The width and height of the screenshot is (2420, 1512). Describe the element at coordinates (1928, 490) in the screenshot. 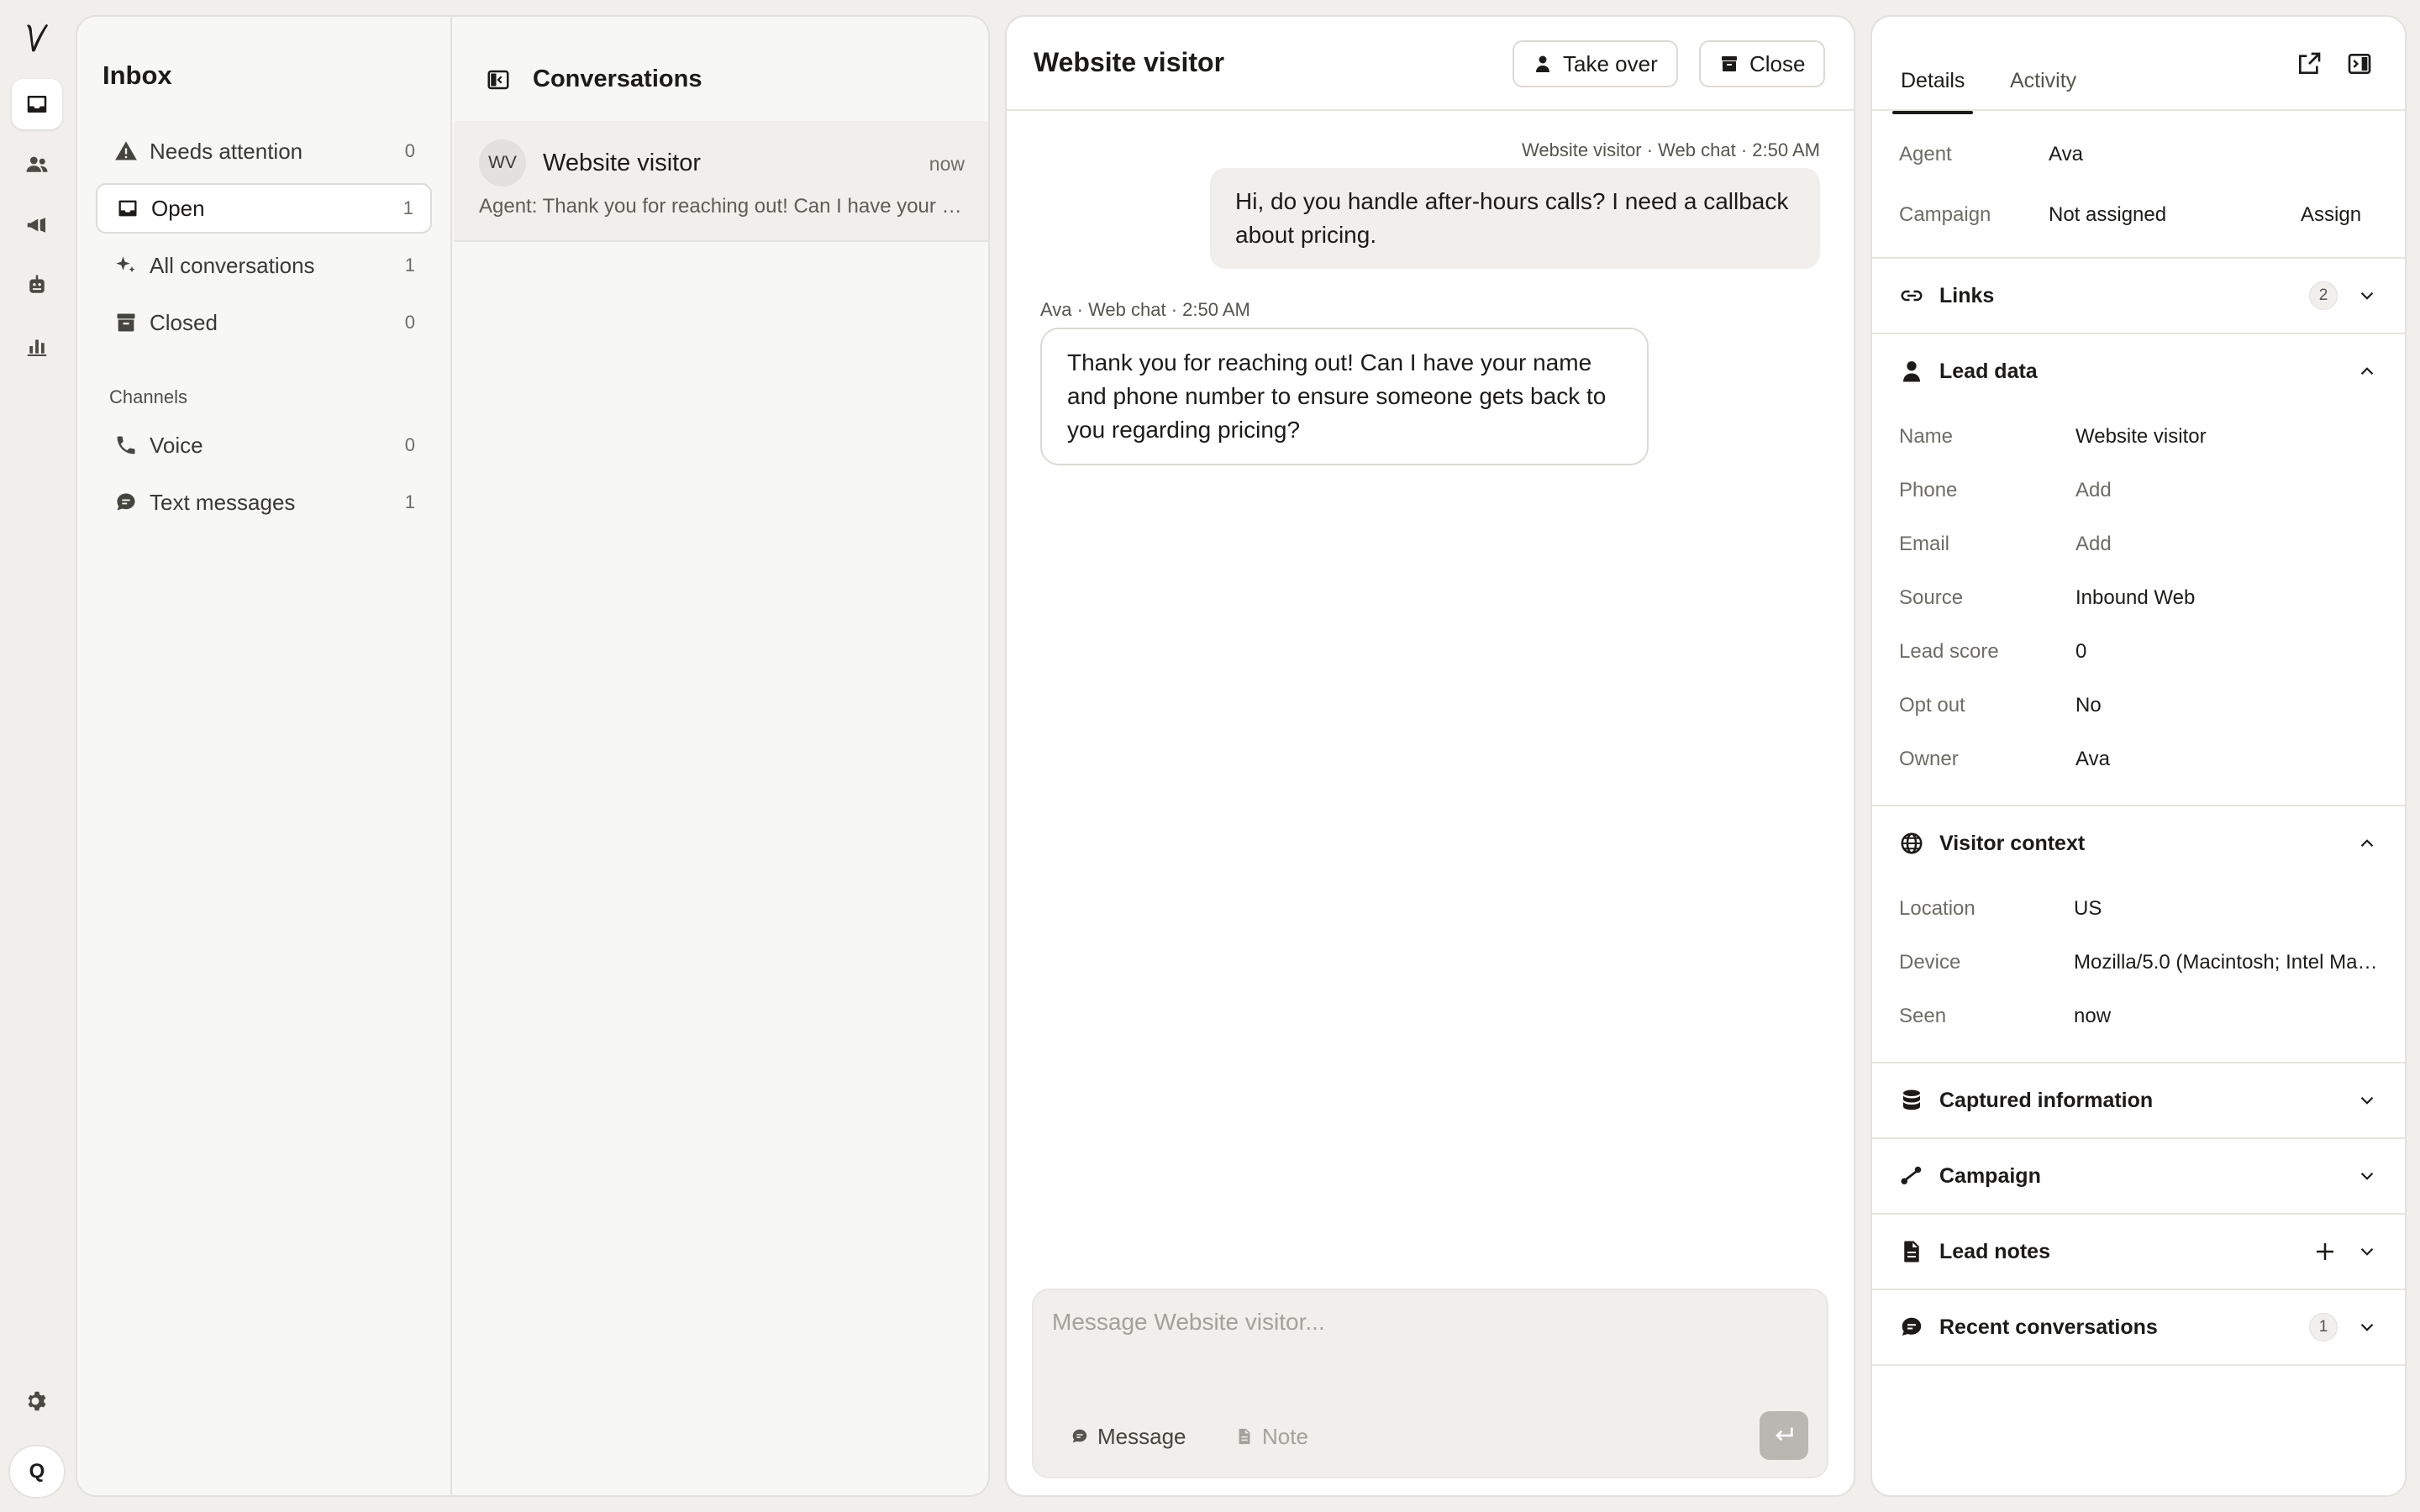

I see `lead-field-label: Phone` at that location.